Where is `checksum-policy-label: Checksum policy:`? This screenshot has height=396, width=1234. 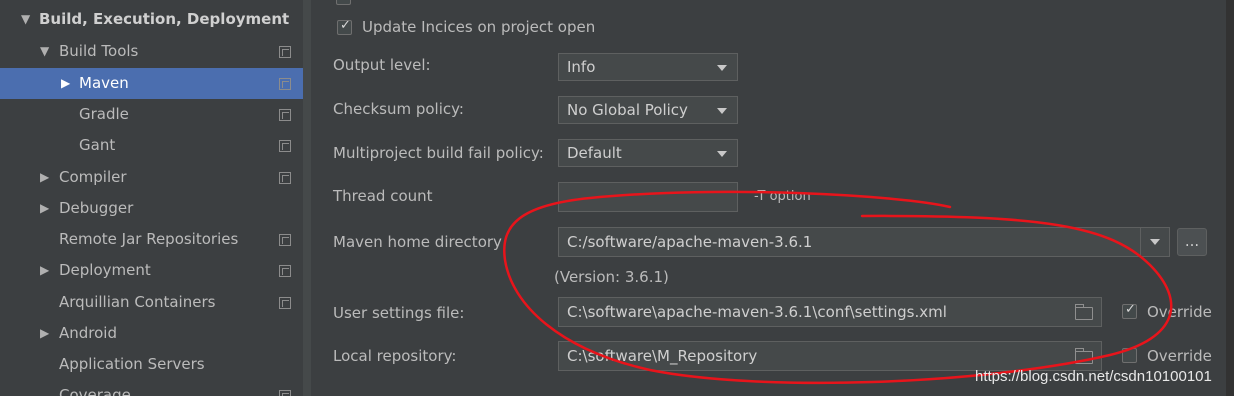
checksum-policy-label: Checksum policy: is located at coordinates (398, 109).